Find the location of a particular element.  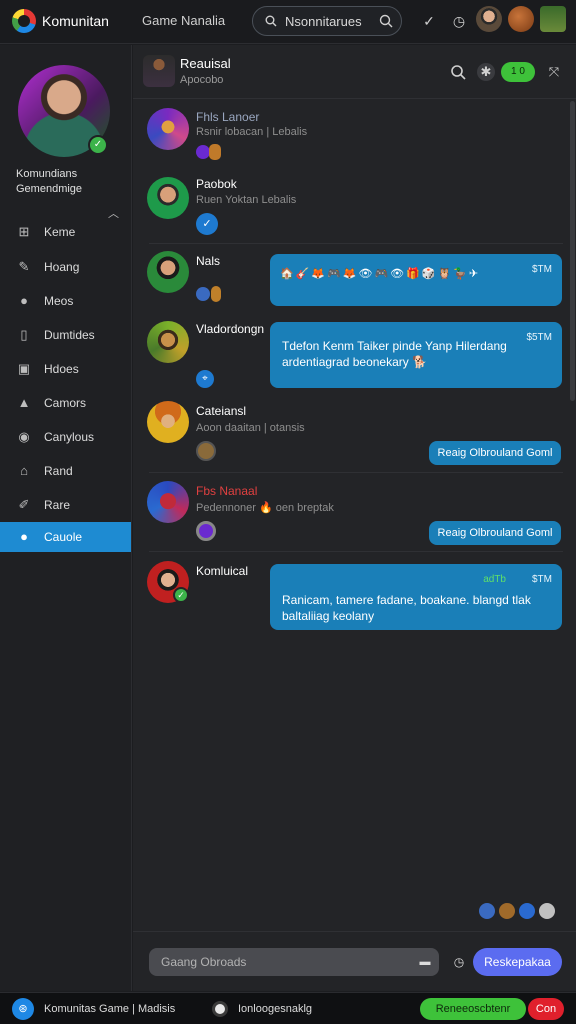

sidebar-item-label: Rare is located at coordinates (57, 505).